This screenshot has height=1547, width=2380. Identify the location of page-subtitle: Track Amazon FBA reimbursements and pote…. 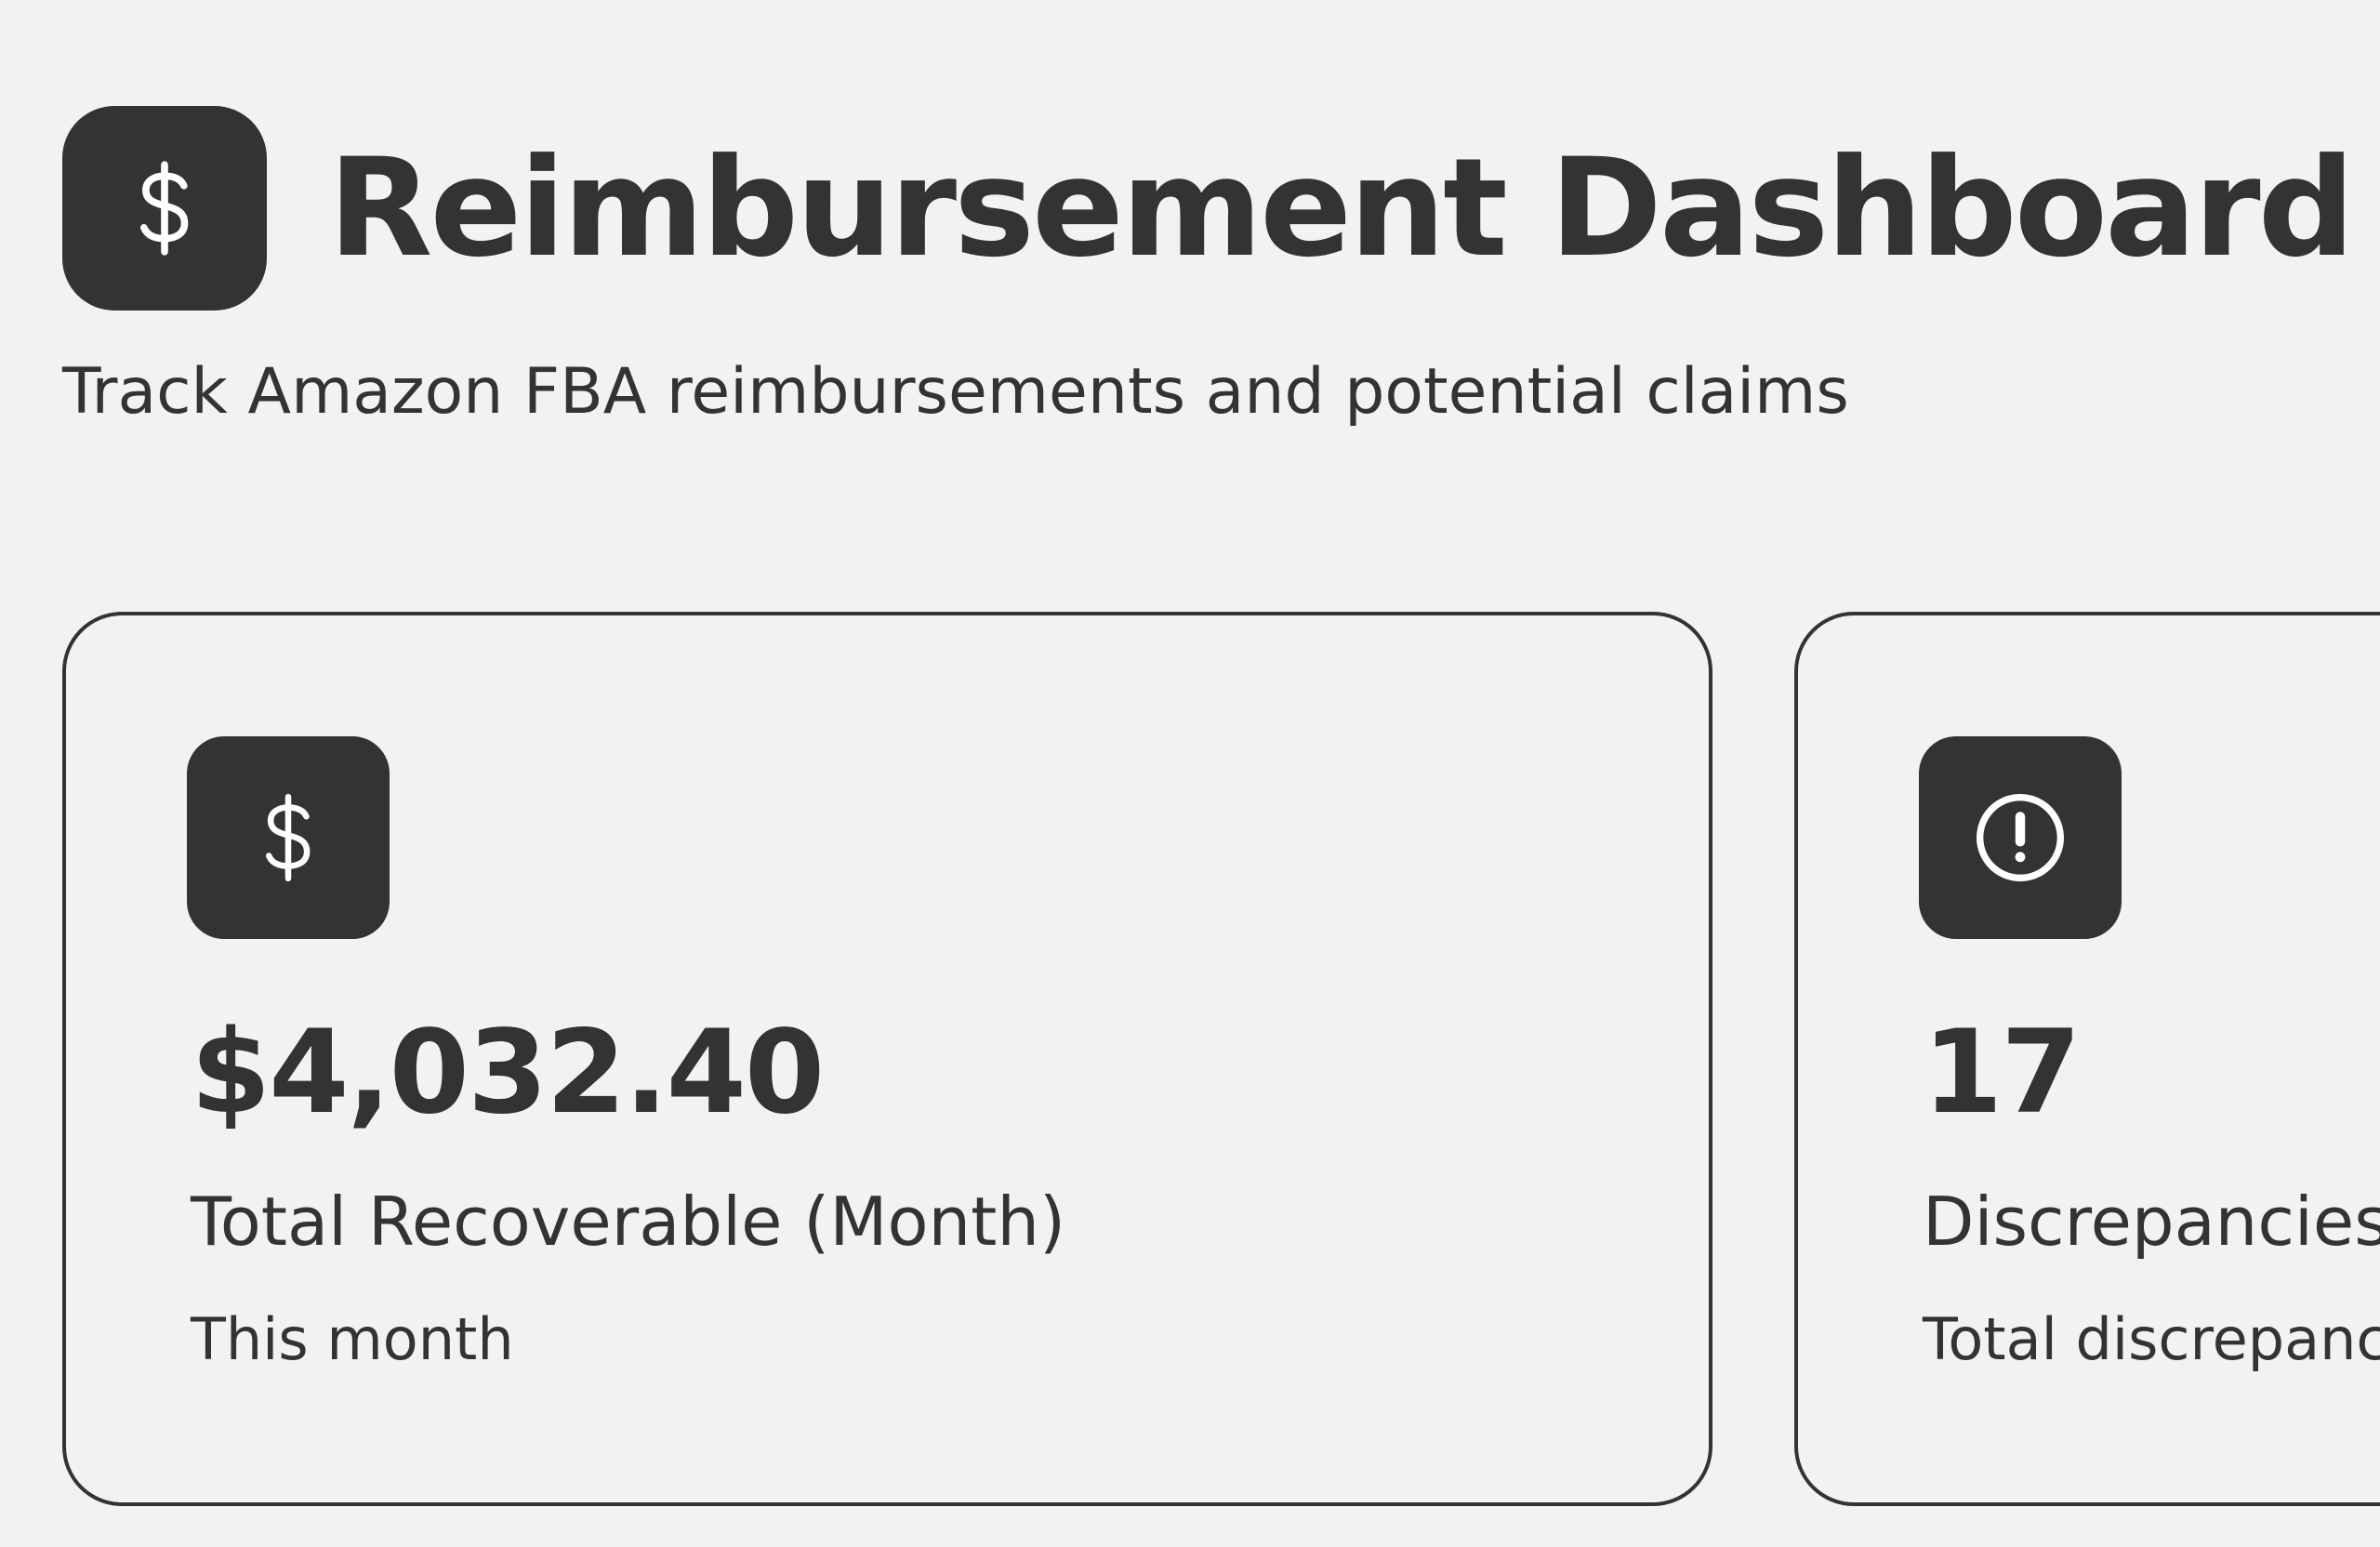
(955, 392).